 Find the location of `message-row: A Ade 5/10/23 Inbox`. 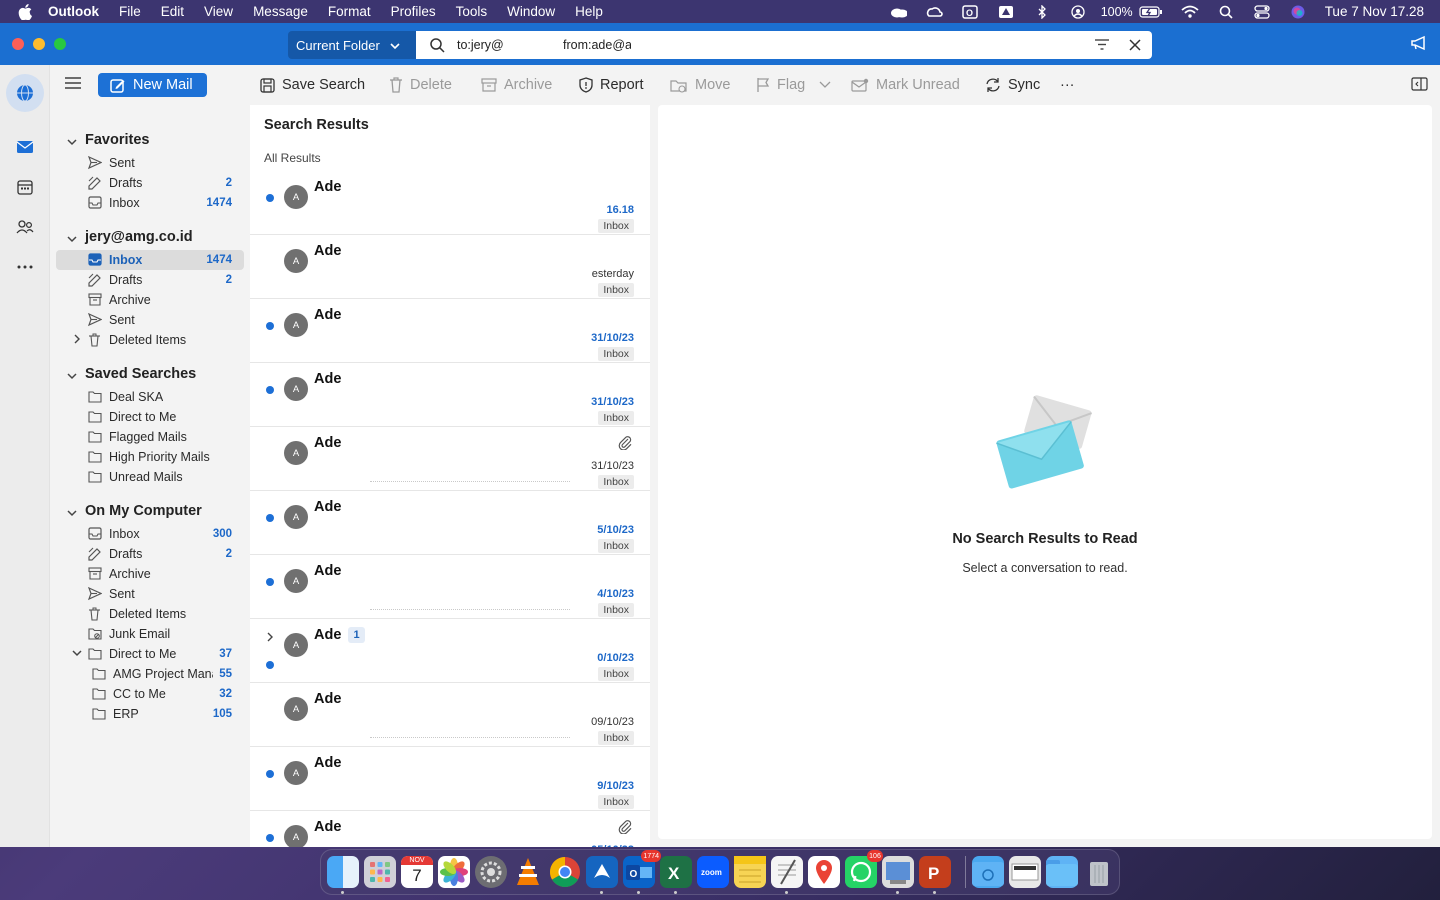

message-row: A Ade 5/10/23 Inbox is located at coordinates (450, 523).